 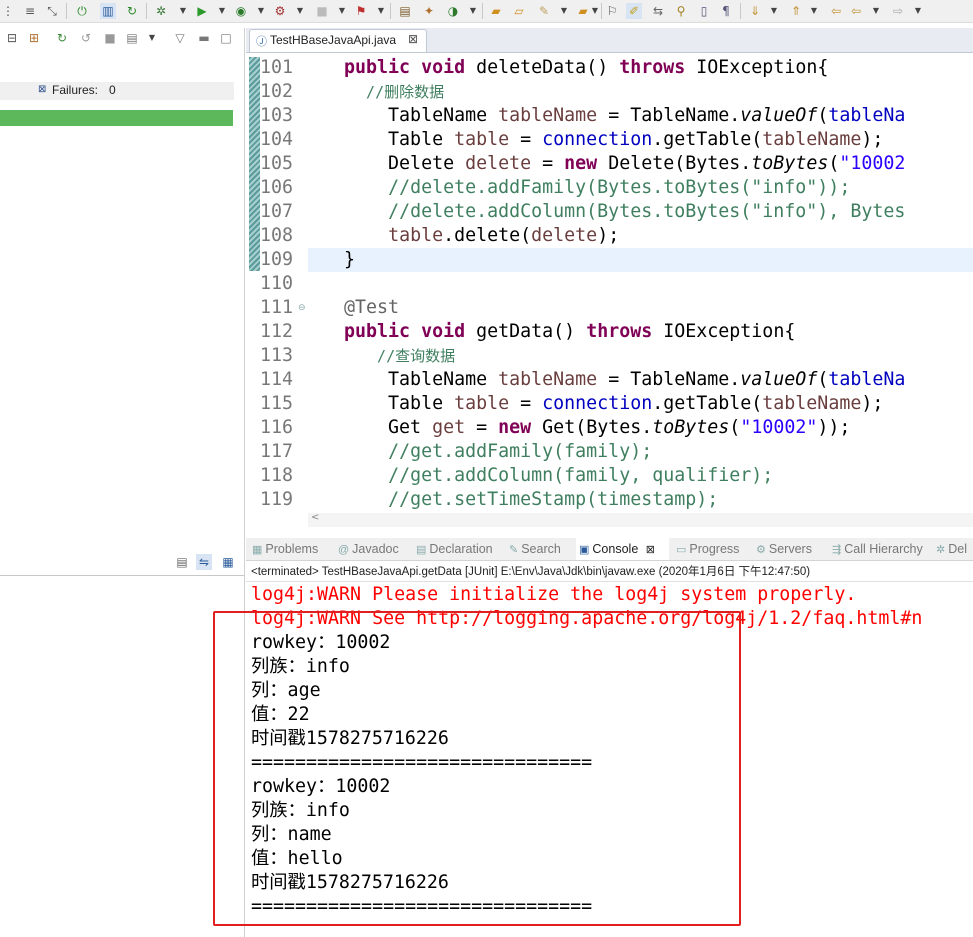 What do you see at coordinates (358, 355) in the screenshot?
I see `code-line: 113 //查询数据` at bounding box center [358, 355].